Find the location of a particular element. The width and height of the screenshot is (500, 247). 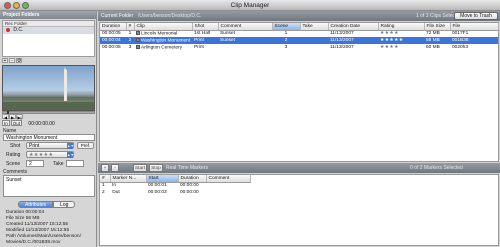

stop-button: Stop is located at coordinates (156, 168).